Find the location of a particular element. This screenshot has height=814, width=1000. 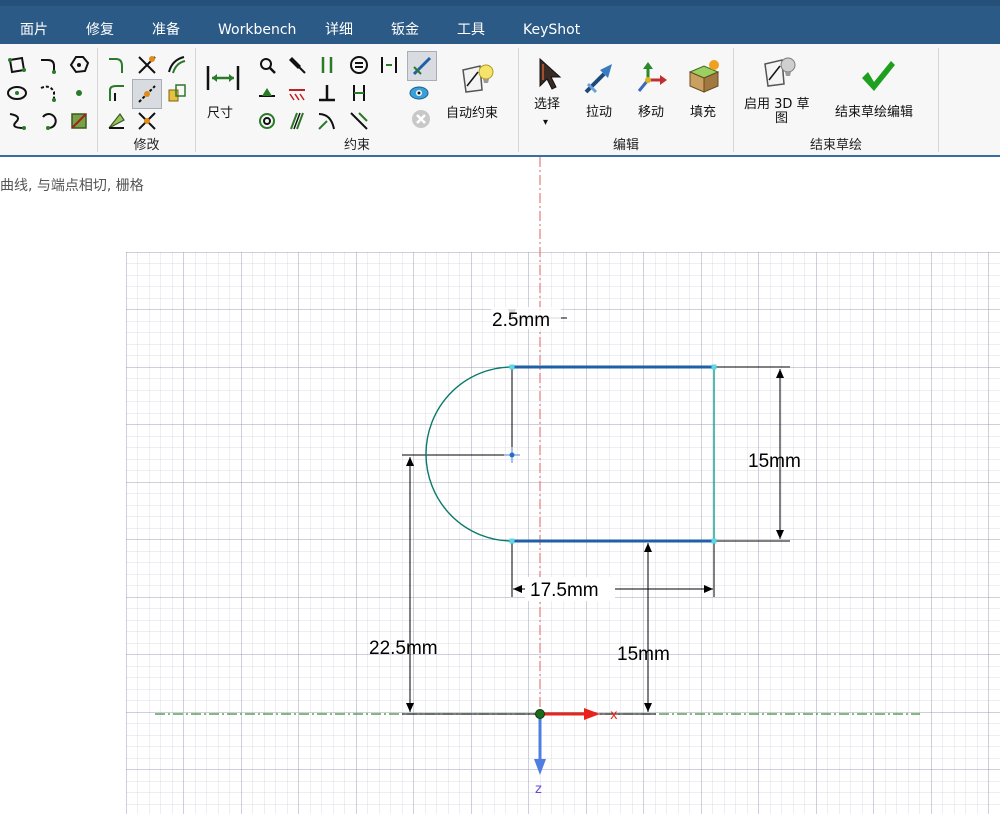

spline-tool-icon is located at coordinates (17, 121).